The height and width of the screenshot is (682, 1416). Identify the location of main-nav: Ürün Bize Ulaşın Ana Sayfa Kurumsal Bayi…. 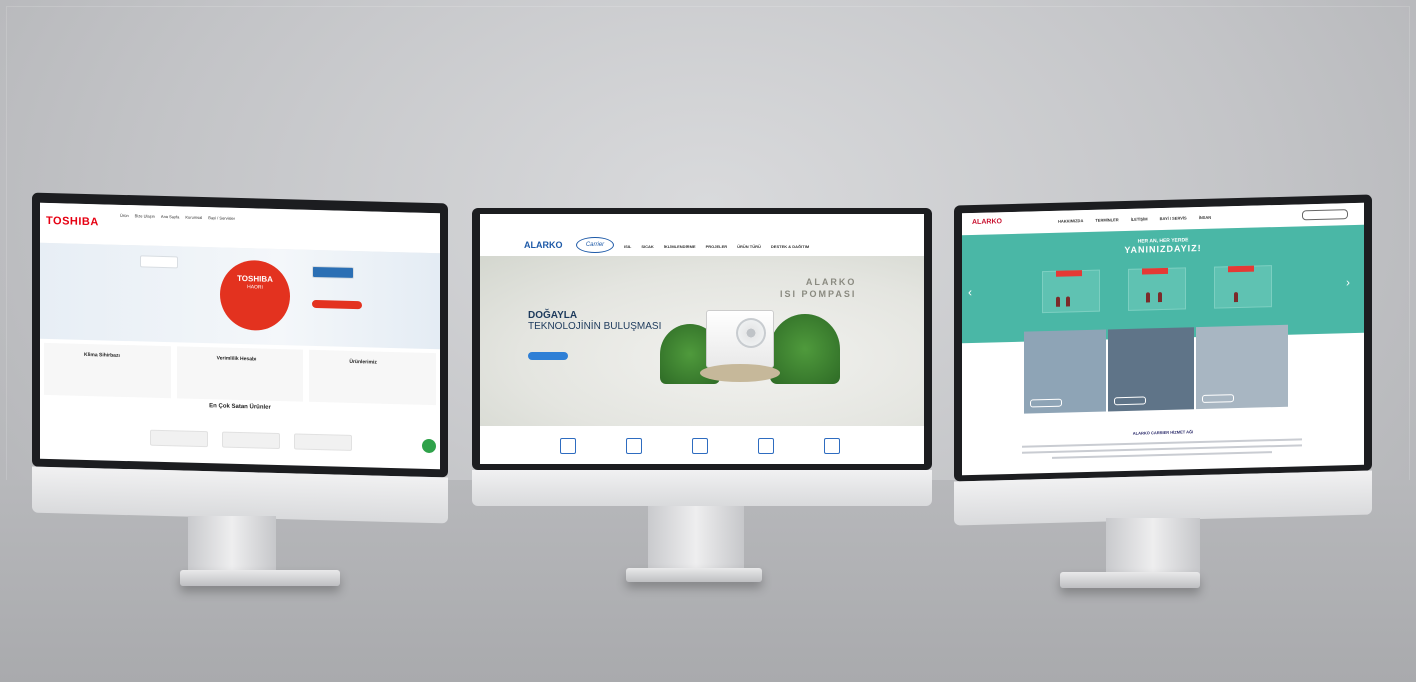
(177, 217).